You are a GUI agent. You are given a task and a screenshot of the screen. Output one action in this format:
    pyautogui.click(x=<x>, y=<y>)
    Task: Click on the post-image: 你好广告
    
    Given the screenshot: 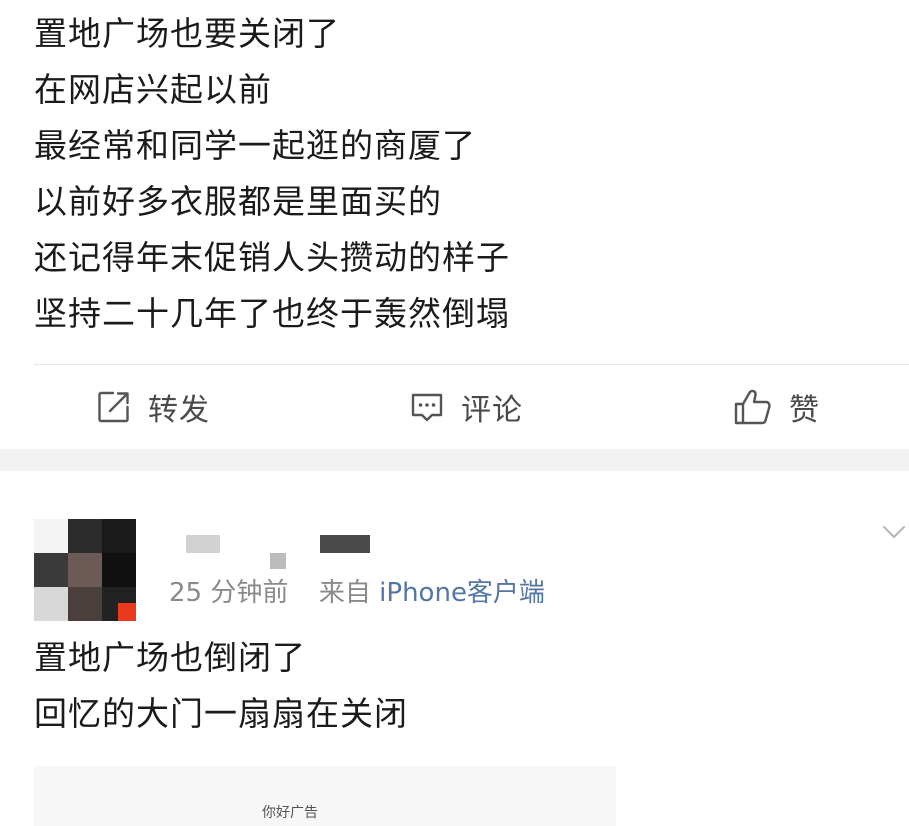 What is the action you would take?
    pyautogui.click(x=325, y=796)
    